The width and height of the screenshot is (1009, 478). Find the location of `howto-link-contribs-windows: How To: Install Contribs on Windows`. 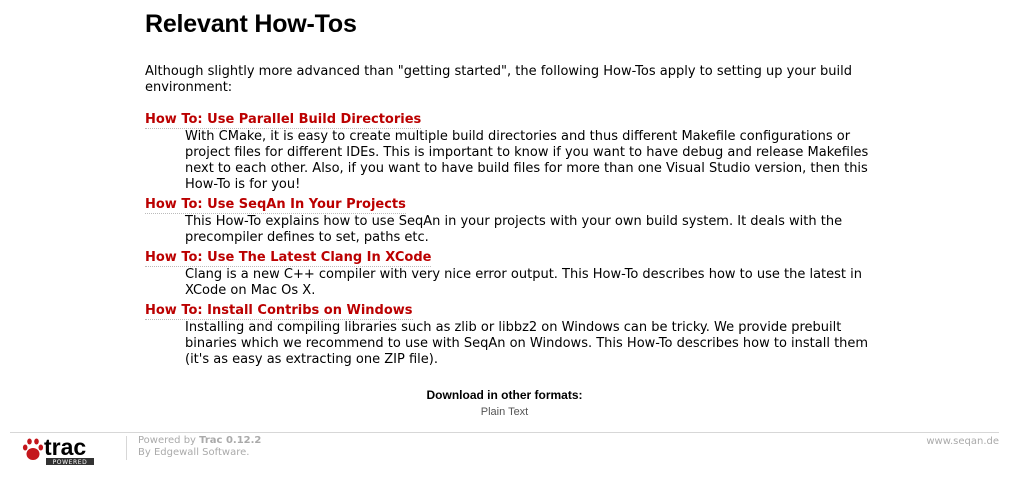

howto-link-contribs-windows: How To: Install Contribs on Windows is located at coordinates (279, 311).